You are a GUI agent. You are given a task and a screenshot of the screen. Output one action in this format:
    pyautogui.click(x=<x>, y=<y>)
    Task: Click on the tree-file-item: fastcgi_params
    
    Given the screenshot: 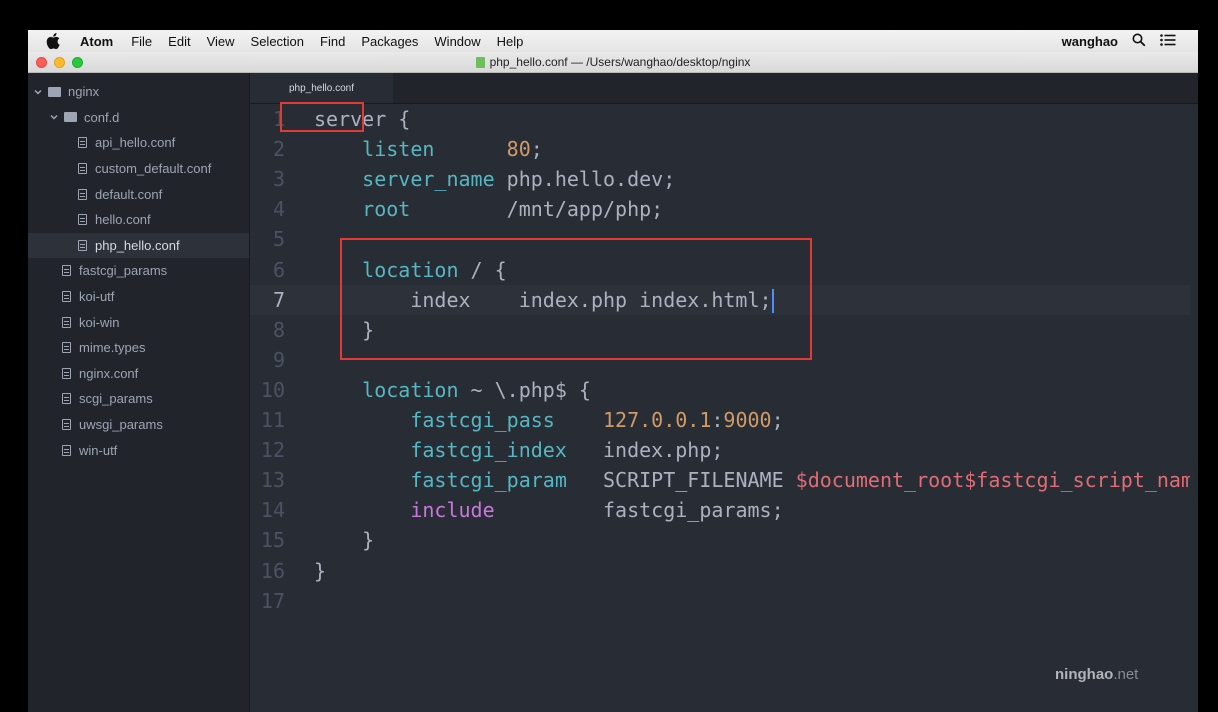 What is the action you would take?
    pyautogui.click(x=138, y=271)
    